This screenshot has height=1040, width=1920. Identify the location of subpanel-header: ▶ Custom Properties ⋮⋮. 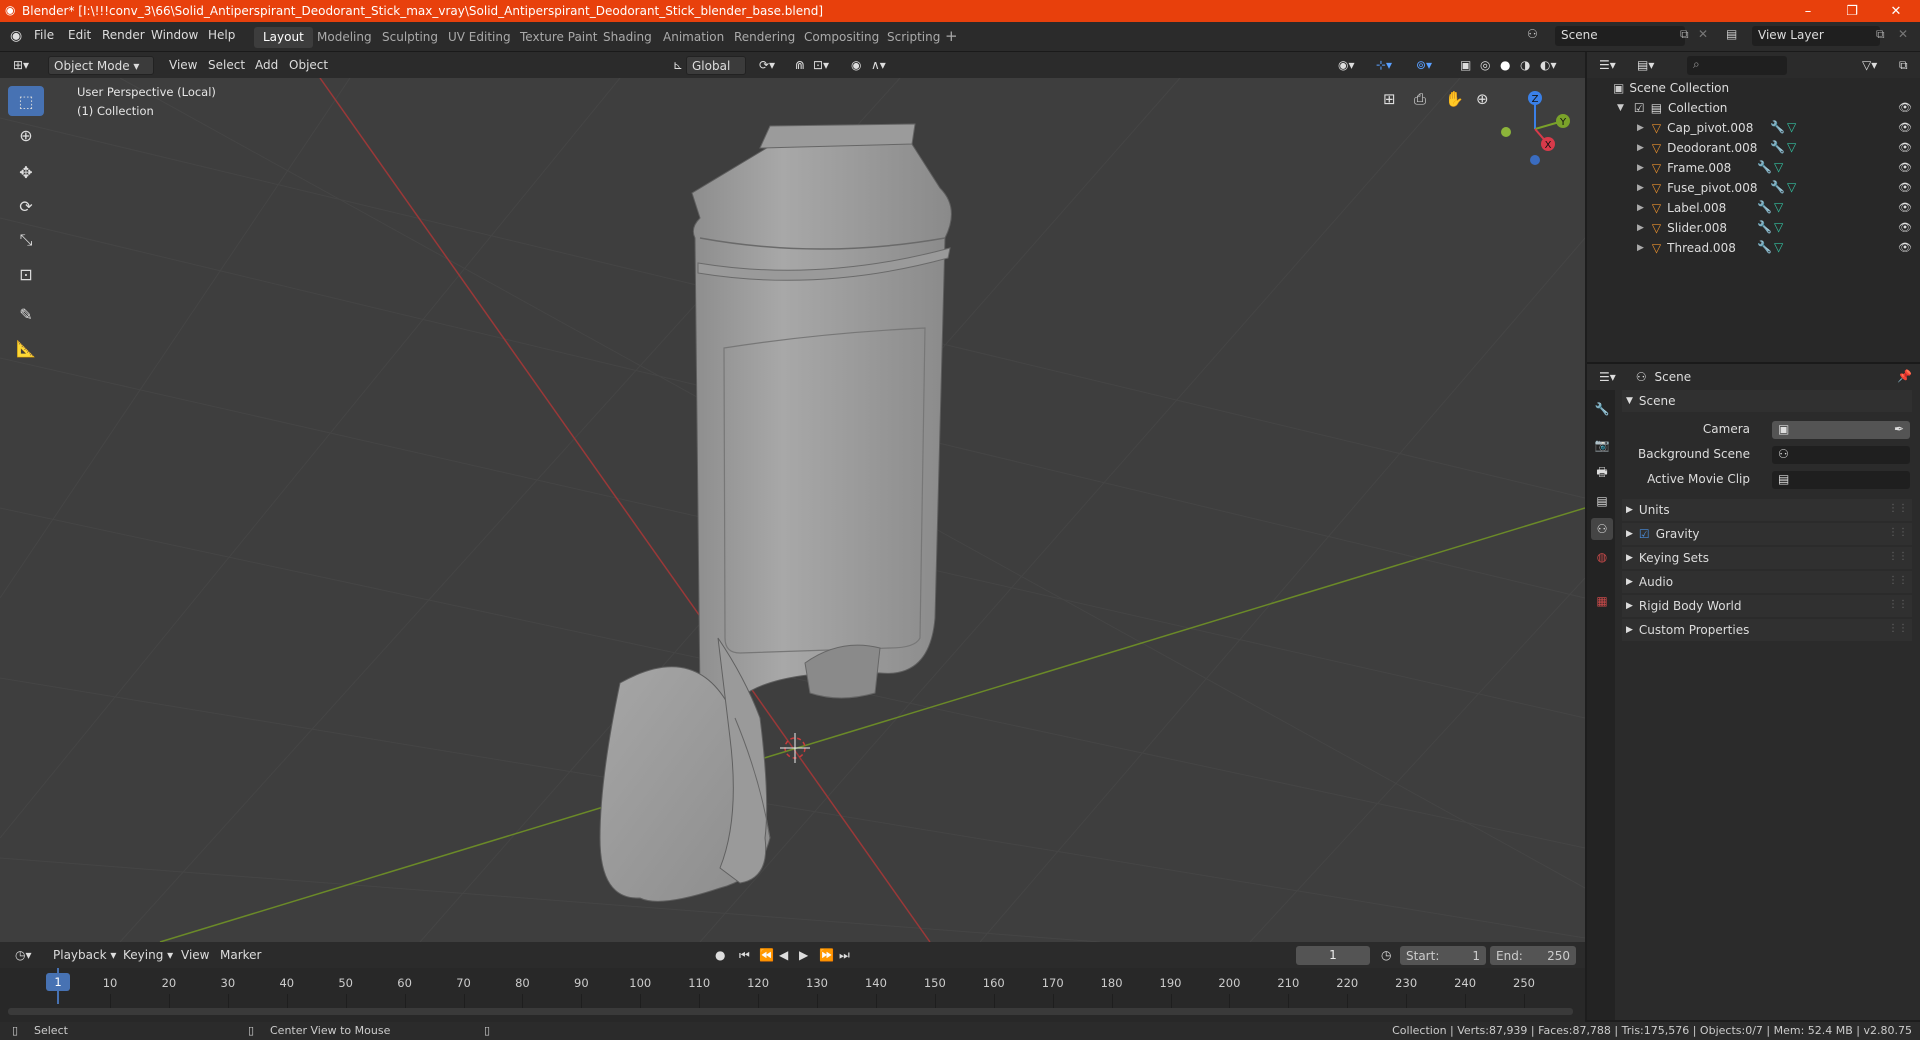
(1767, 630).